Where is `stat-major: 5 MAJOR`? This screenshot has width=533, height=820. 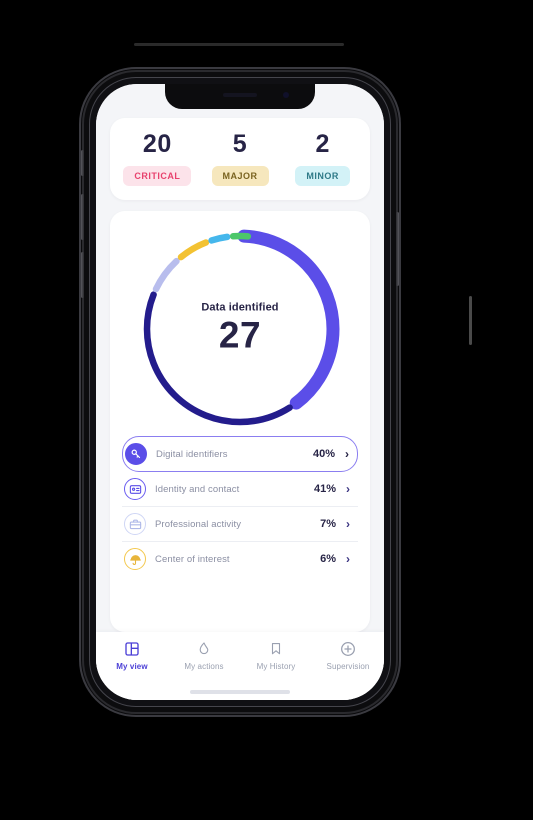 stat-major: 5 MAJOR is located at coordinates (240, 159).